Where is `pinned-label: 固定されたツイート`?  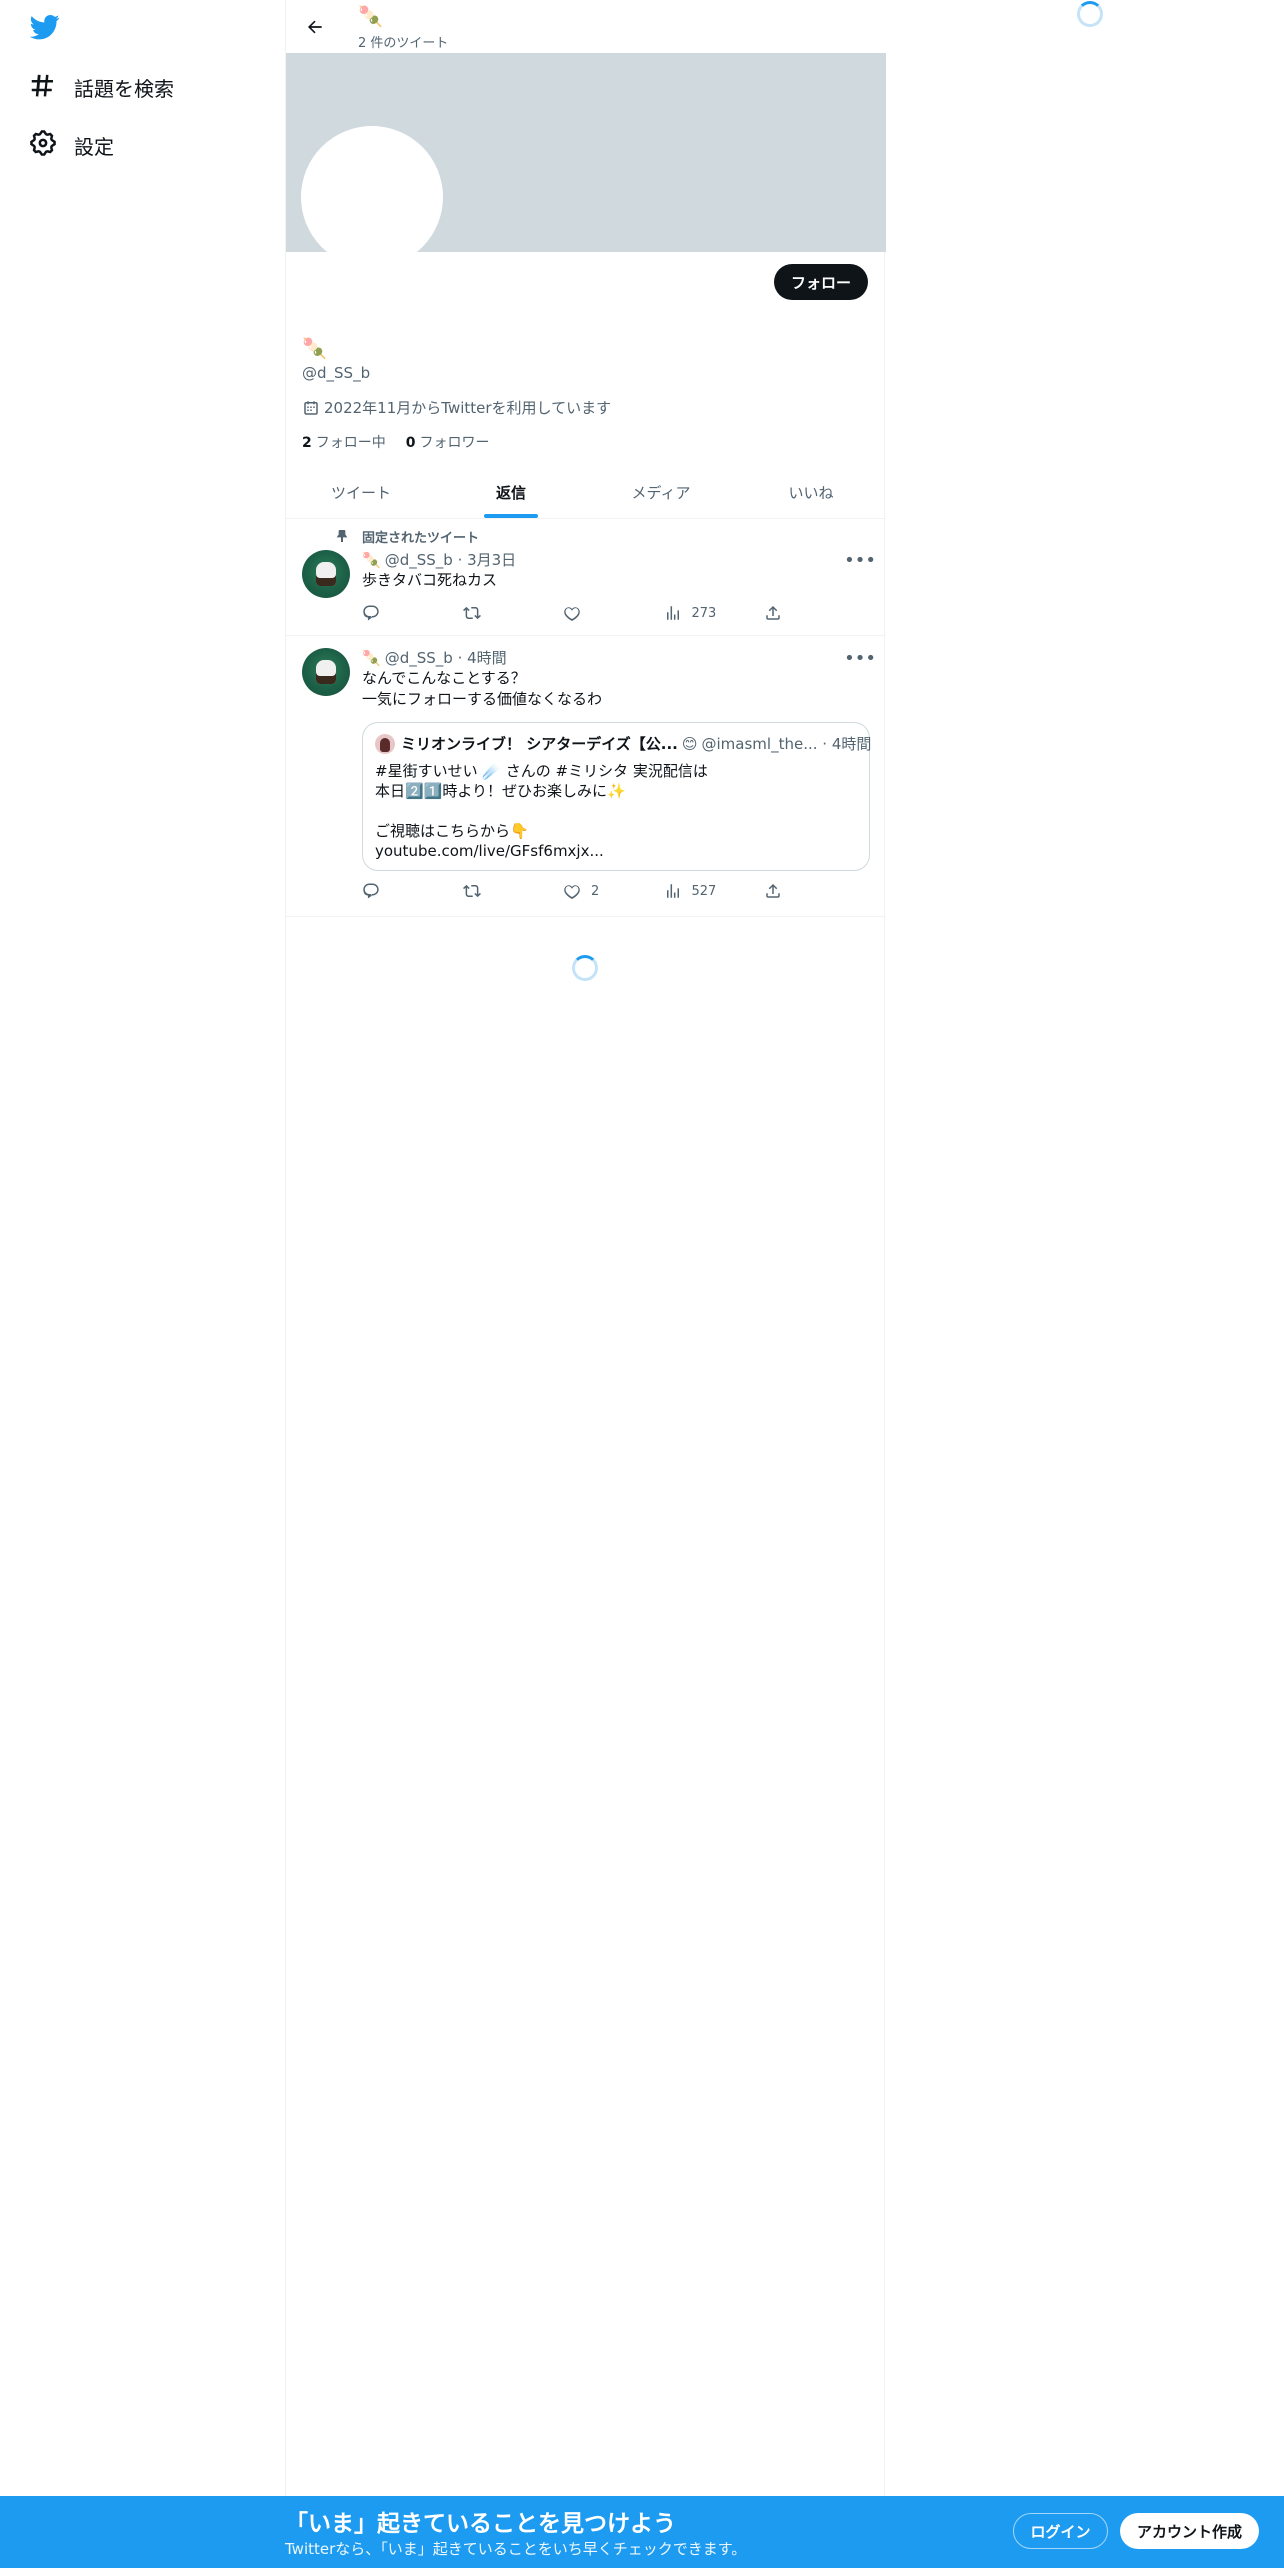
pinned-label: 固定されたツイート is located at coordinates (421, 538).